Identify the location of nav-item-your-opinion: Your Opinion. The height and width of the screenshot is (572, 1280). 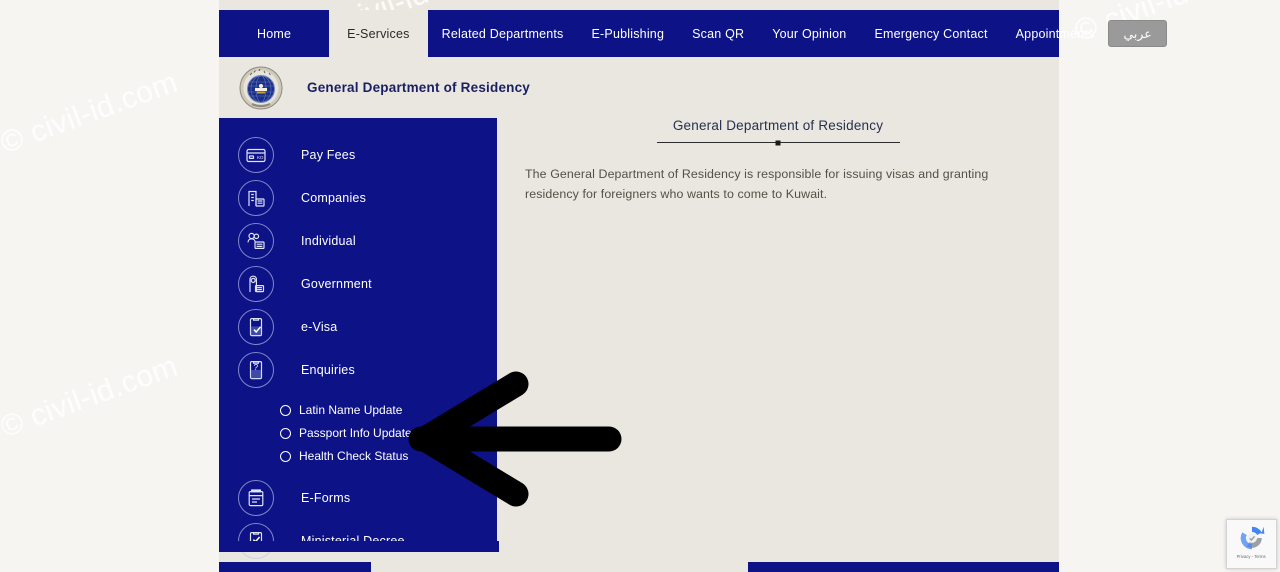
(809, 33).